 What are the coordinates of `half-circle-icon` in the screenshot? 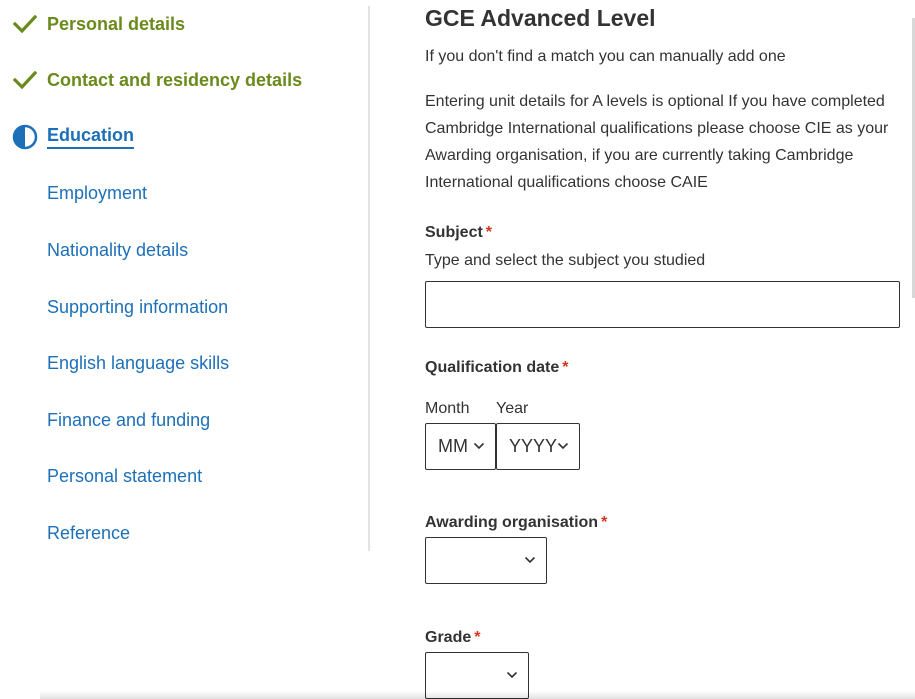 It's located at (25, 137).